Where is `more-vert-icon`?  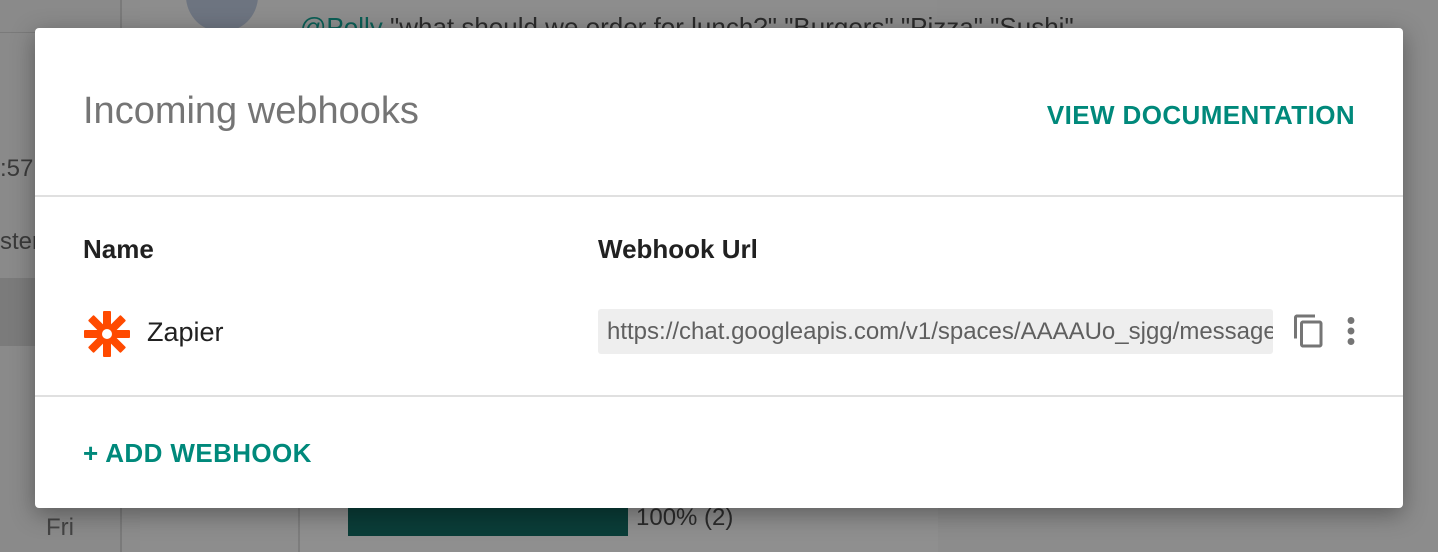 more-vert-icon is located at coordinates (1351, 331).